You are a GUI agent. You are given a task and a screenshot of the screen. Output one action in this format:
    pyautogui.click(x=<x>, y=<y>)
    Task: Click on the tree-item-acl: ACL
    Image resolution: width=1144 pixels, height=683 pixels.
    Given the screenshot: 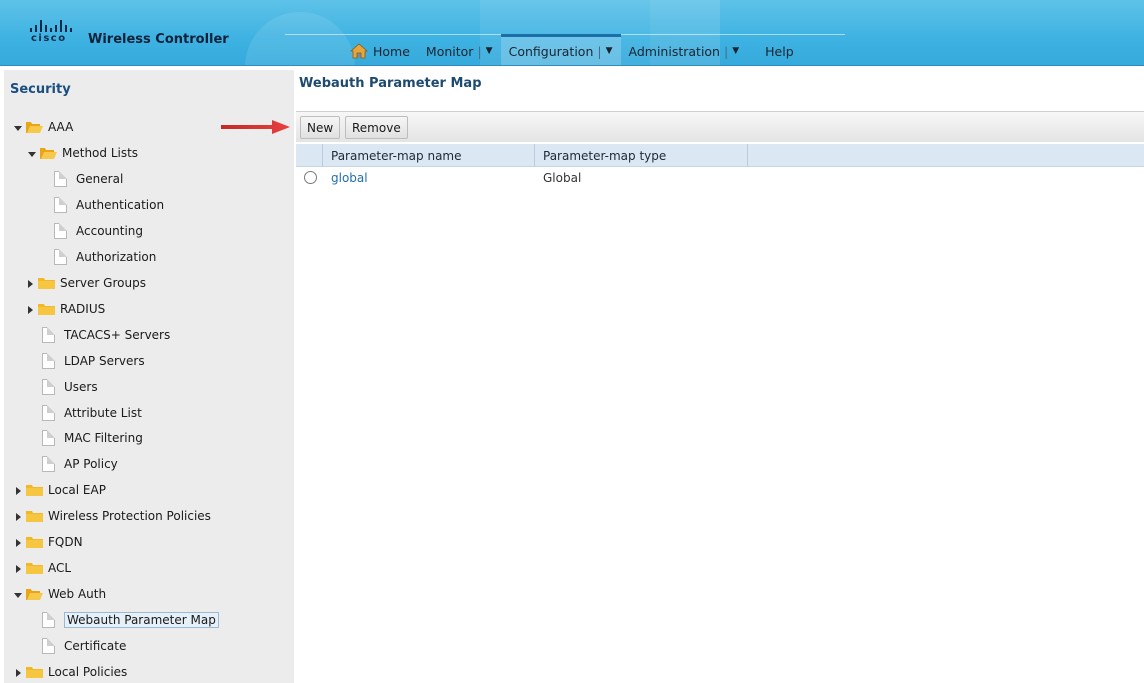 What is the action you would take?
    pyautogui.click(x=42, y=568)
    